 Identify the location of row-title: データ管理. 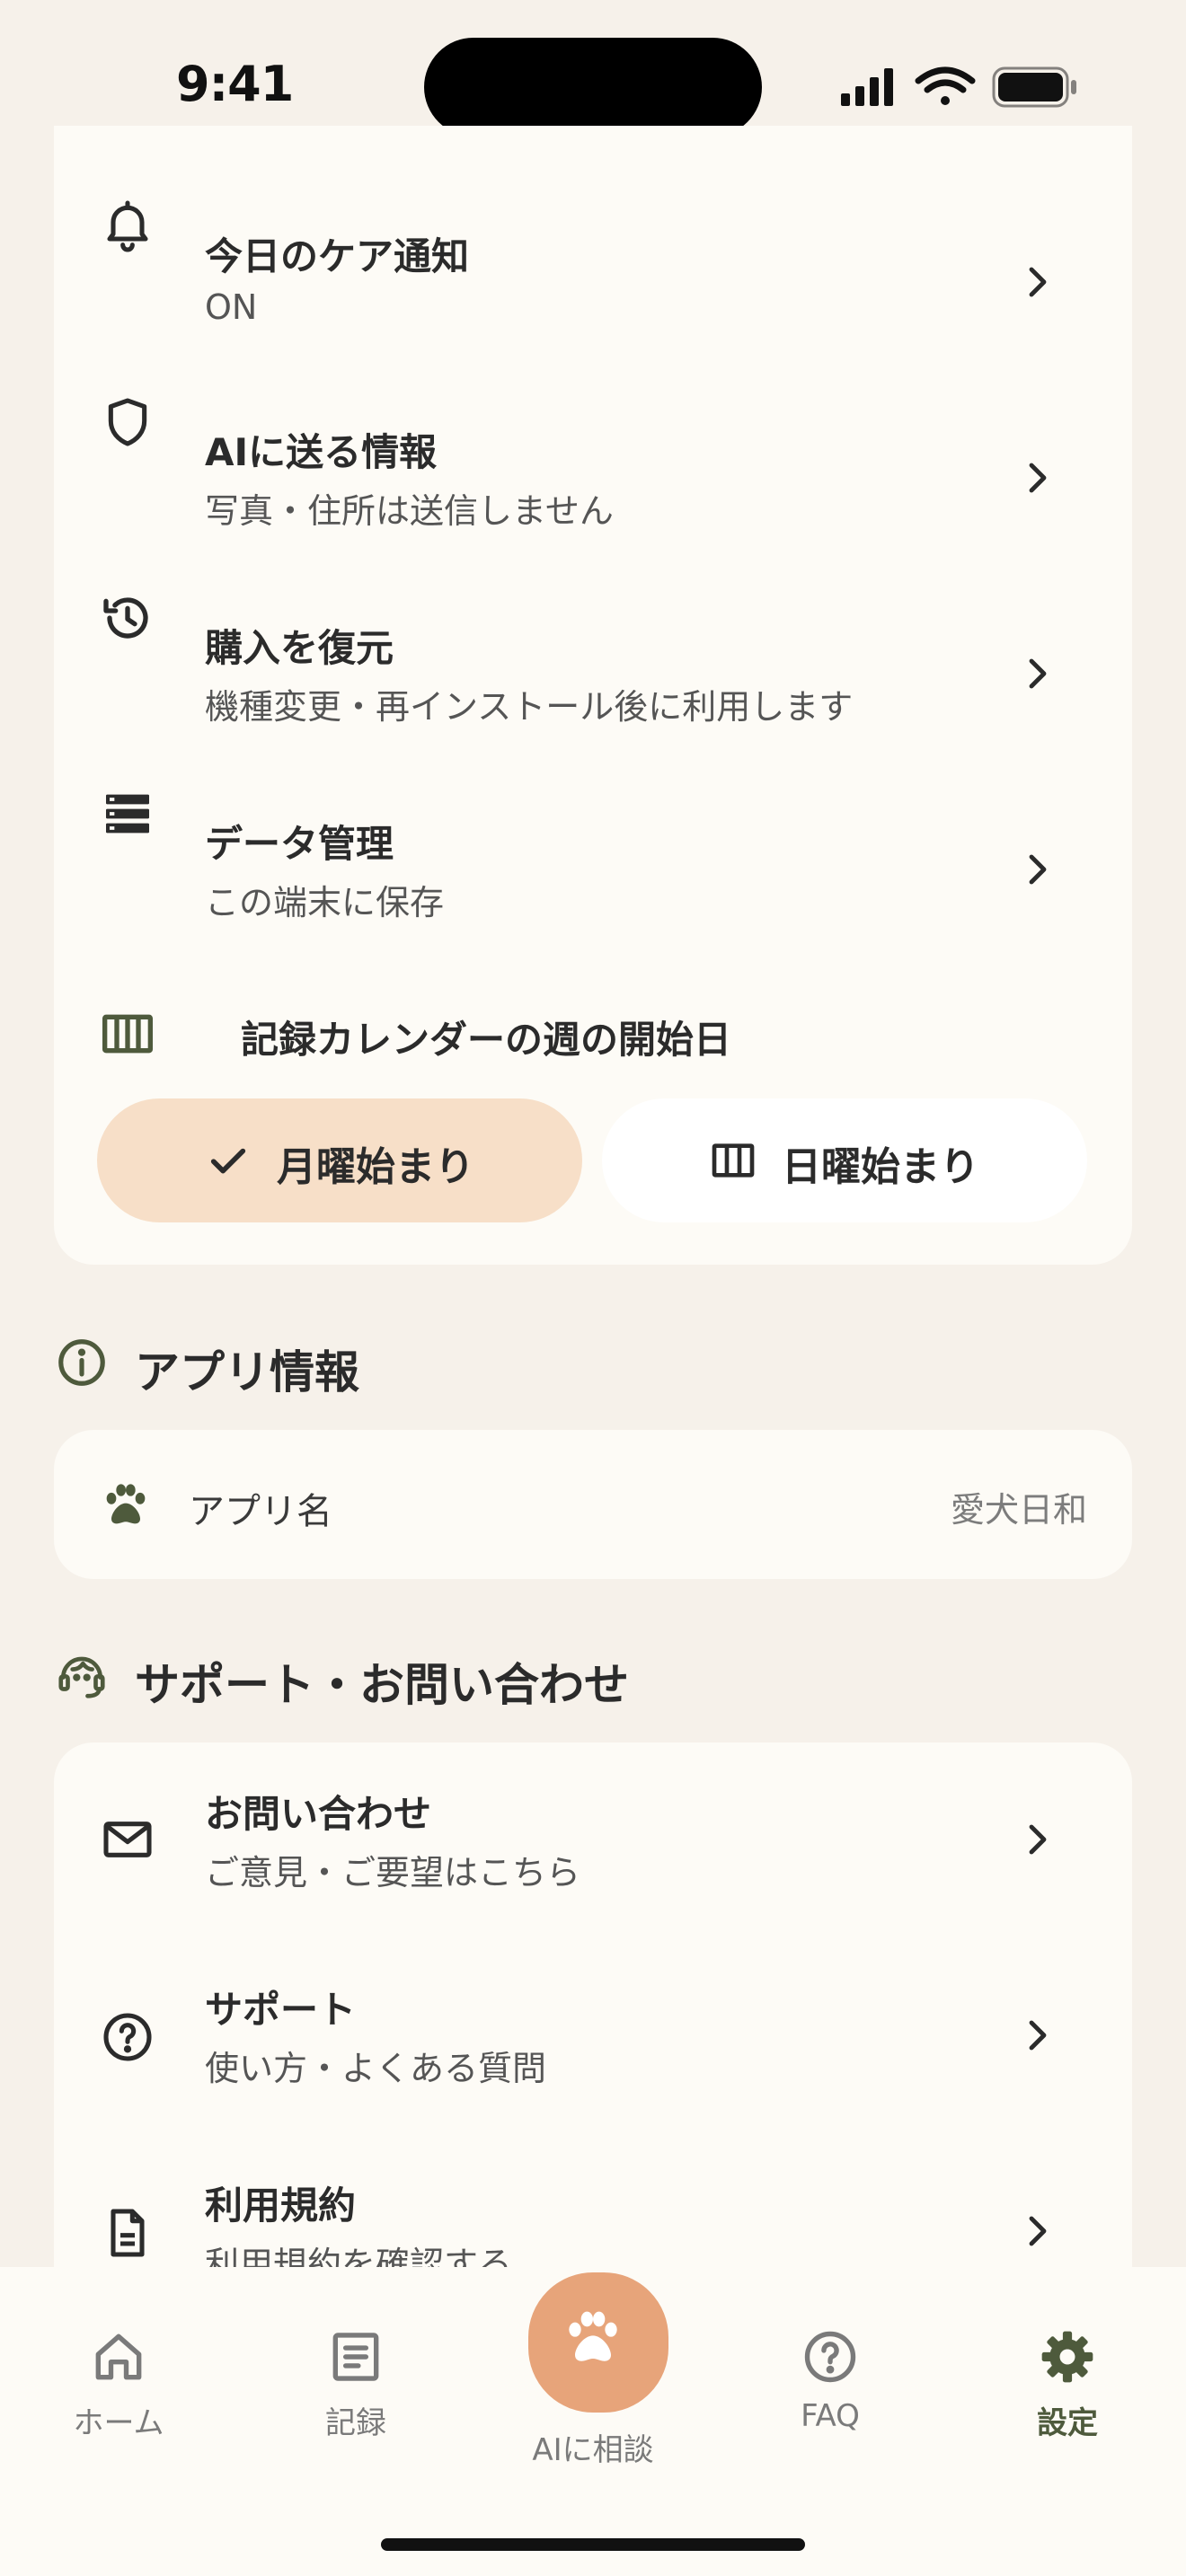
(299, 844).